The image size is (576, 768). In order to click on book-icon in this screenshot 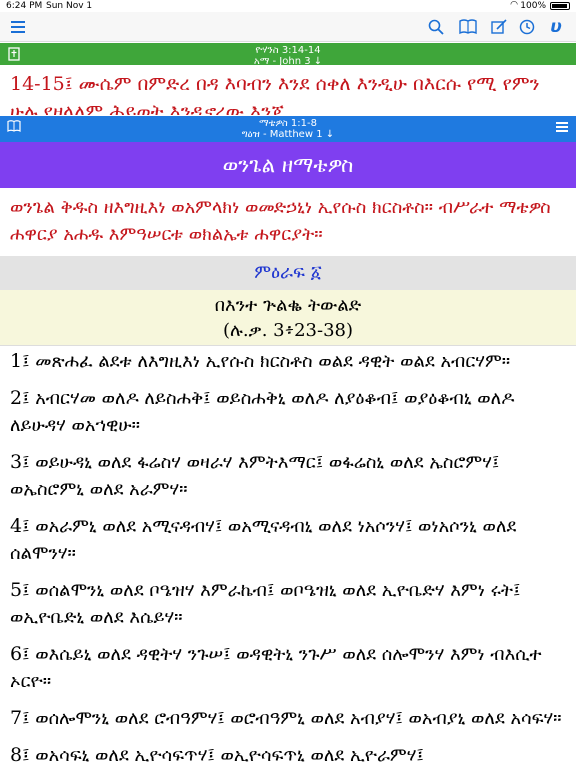, I will do `click(468, 27)`.